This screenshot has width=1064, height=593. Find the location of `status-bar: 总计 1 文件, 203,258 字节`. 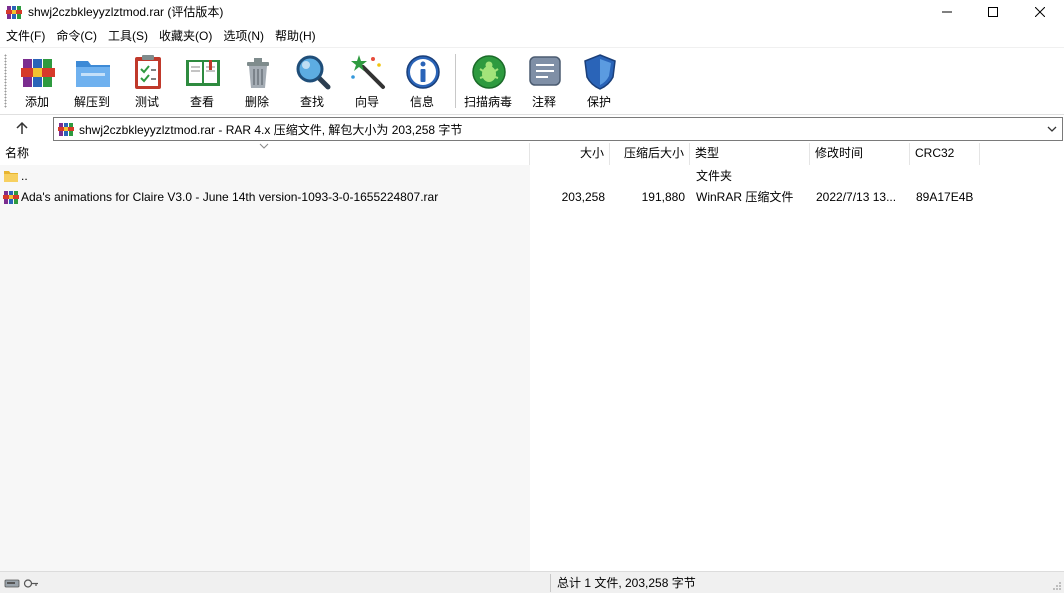

status-bar: 总计 1 文件, 203,258 字节 is located at coordinates (532, 582).